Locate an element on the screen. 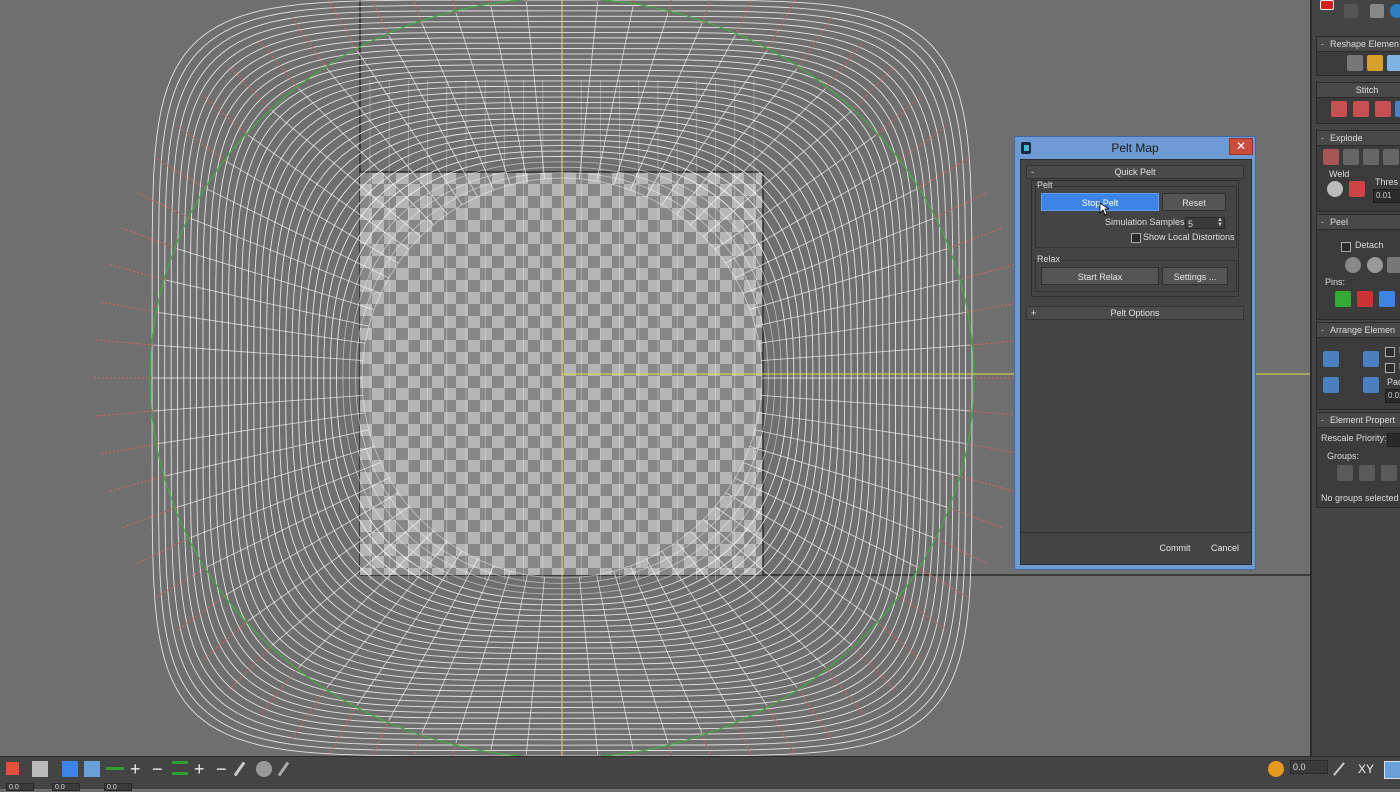 The height and width of the screenshot is (792, 1400). commit-button: Commit is located at coordinates (1175, 547).